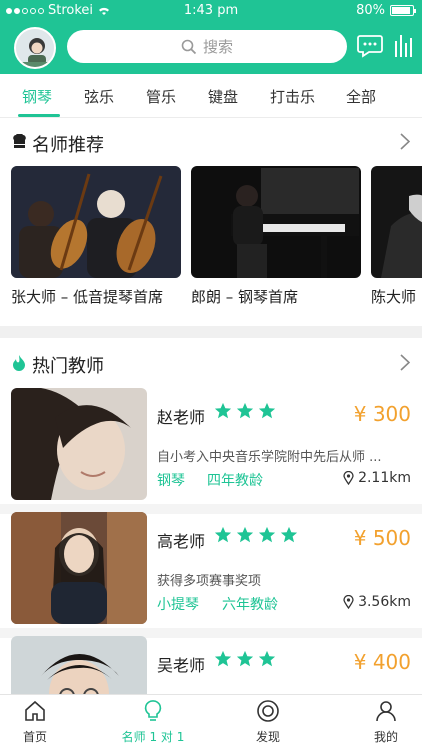  I want to click on search-bar: 搜索, so click(207, 46).